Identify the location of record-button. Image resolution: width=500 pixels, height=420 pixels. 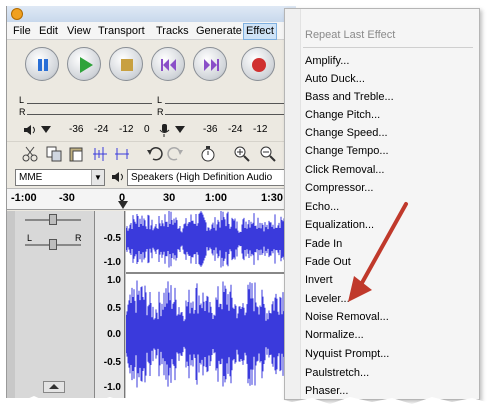
(258, 64).